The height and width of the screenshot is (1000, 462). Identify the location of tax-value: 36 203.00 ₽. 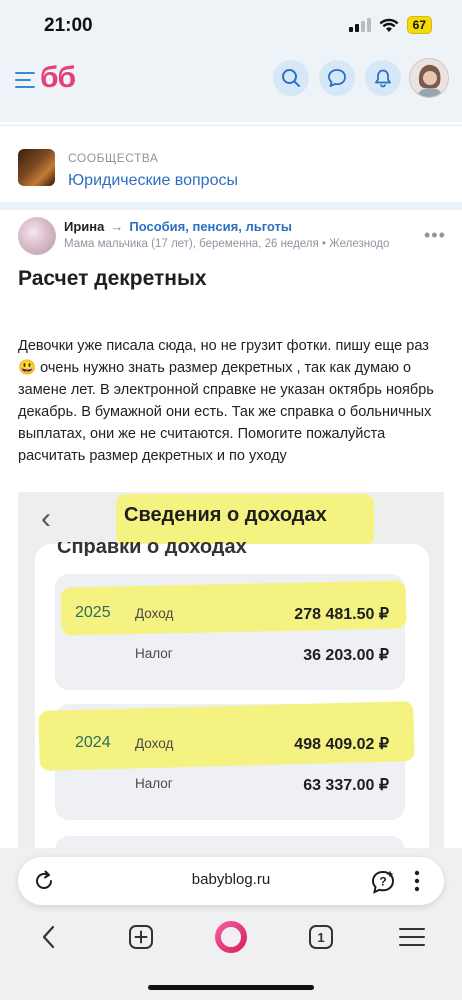
(346, 655).